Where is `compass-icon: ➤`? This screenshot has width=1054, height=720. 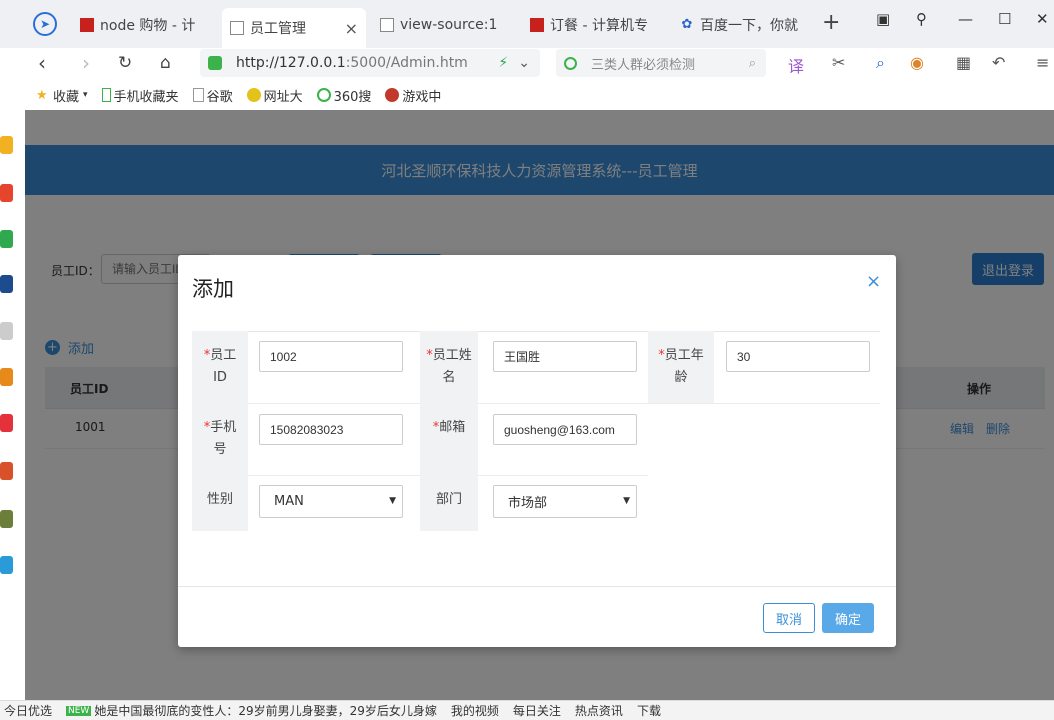 compass-icon: ➤ is located at coordinates (45, 24).